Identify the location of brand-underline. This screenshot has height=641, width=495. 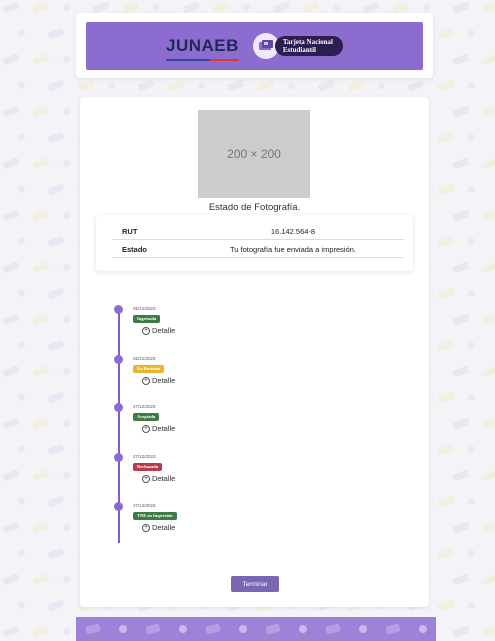
(202, 60).